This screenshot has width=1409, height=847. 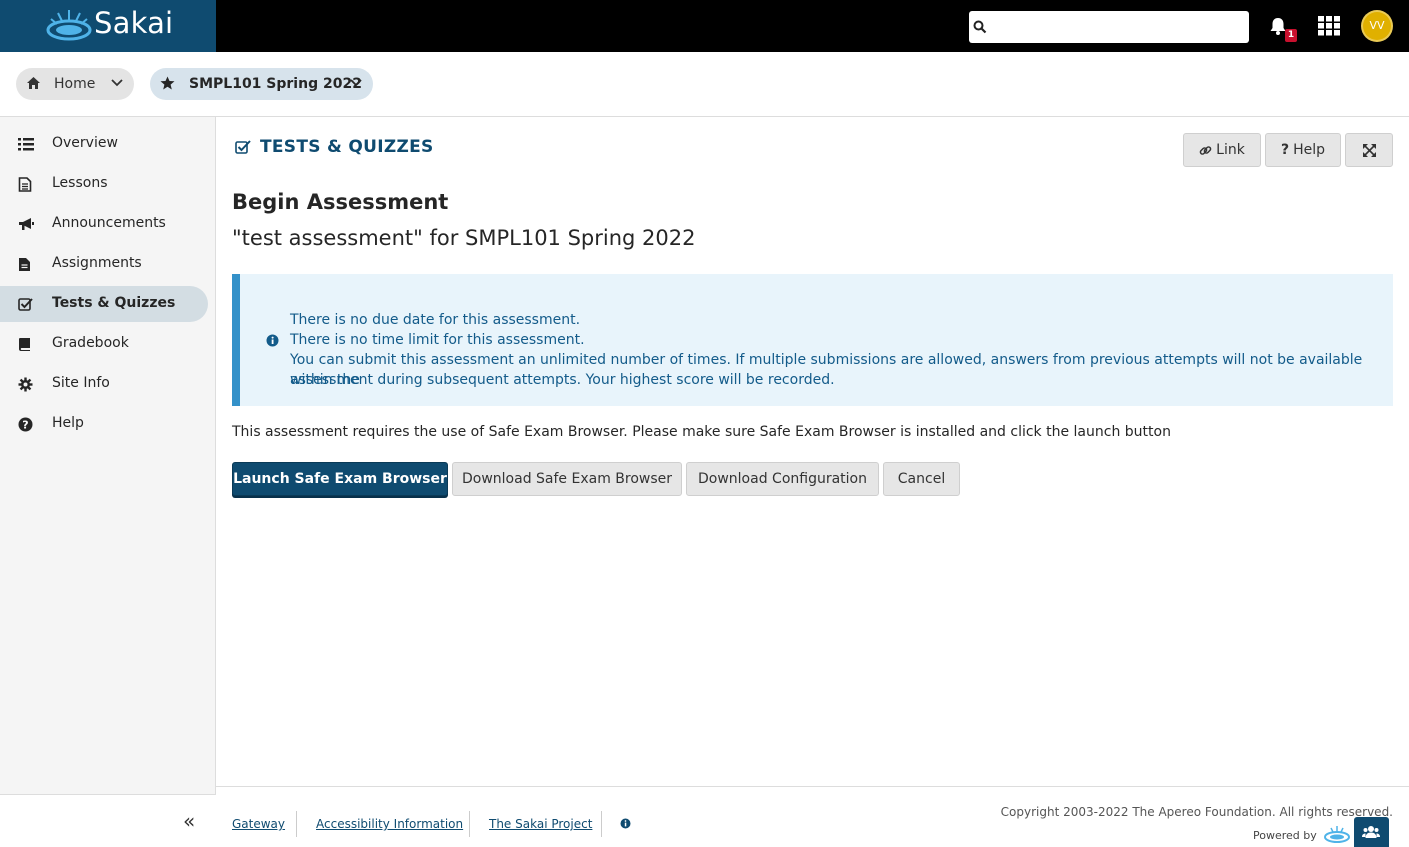 I want to click on expand-arrows-icon, so click(x=1369, y=150).